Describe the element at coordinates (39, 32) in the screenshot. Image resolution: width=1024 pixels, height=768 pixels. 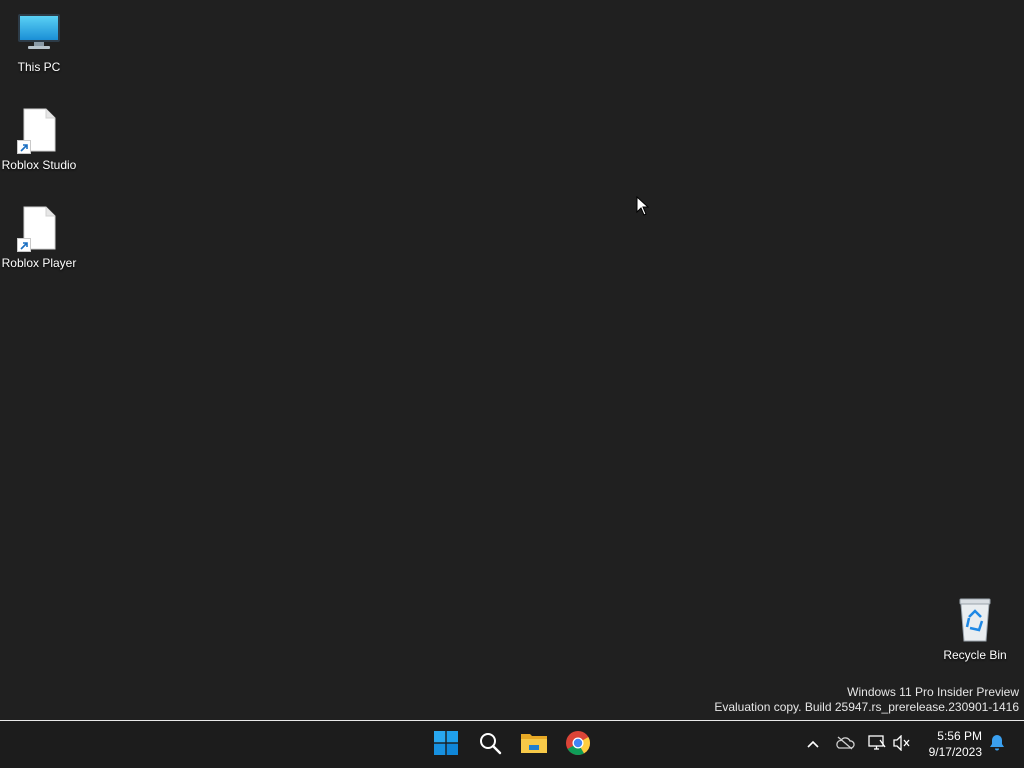
I see `this-pc-icon` at that location.